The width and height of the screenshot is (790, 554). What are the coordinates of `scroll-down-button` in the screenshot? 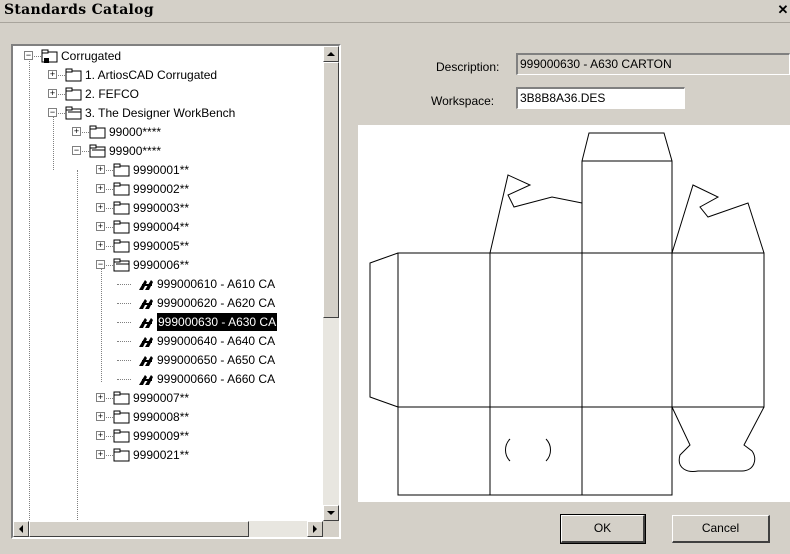 It's located at (331, 513).